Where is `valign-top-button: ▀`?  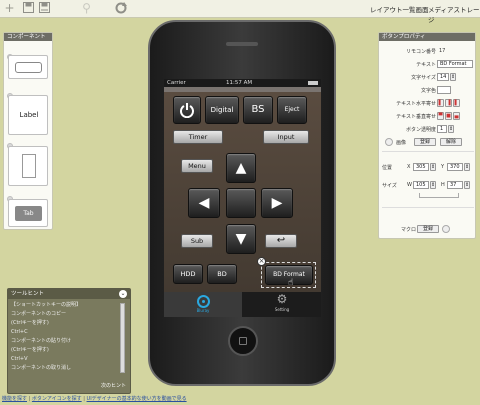
valign-top-button: ▀ is located at coordinates (440, 116).